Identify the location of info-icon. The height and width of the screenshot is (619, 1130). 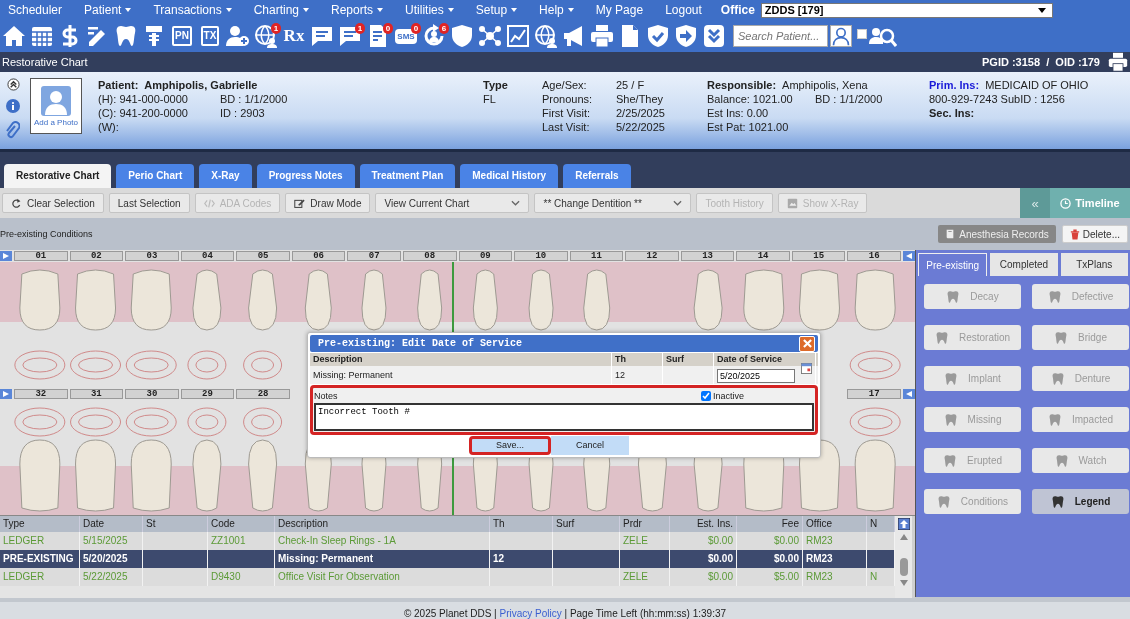
(13, 106).